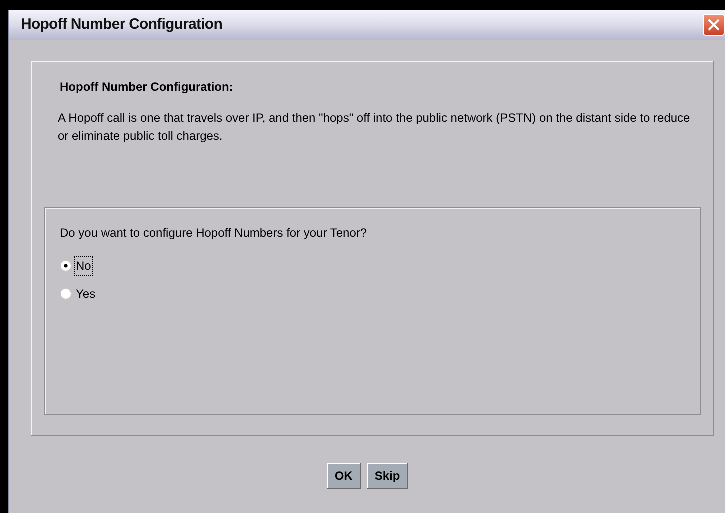 This screenshot has width=725, height=513. What do you see at coordinates (375, 127) in the screenshot?
I see `description-text: A Hopoff call is one that travels over IP, and then "hops" off into the public network (PSTN) on the distant side to reduce or eliminate public toll charges.` at bounding box center [375, 127].